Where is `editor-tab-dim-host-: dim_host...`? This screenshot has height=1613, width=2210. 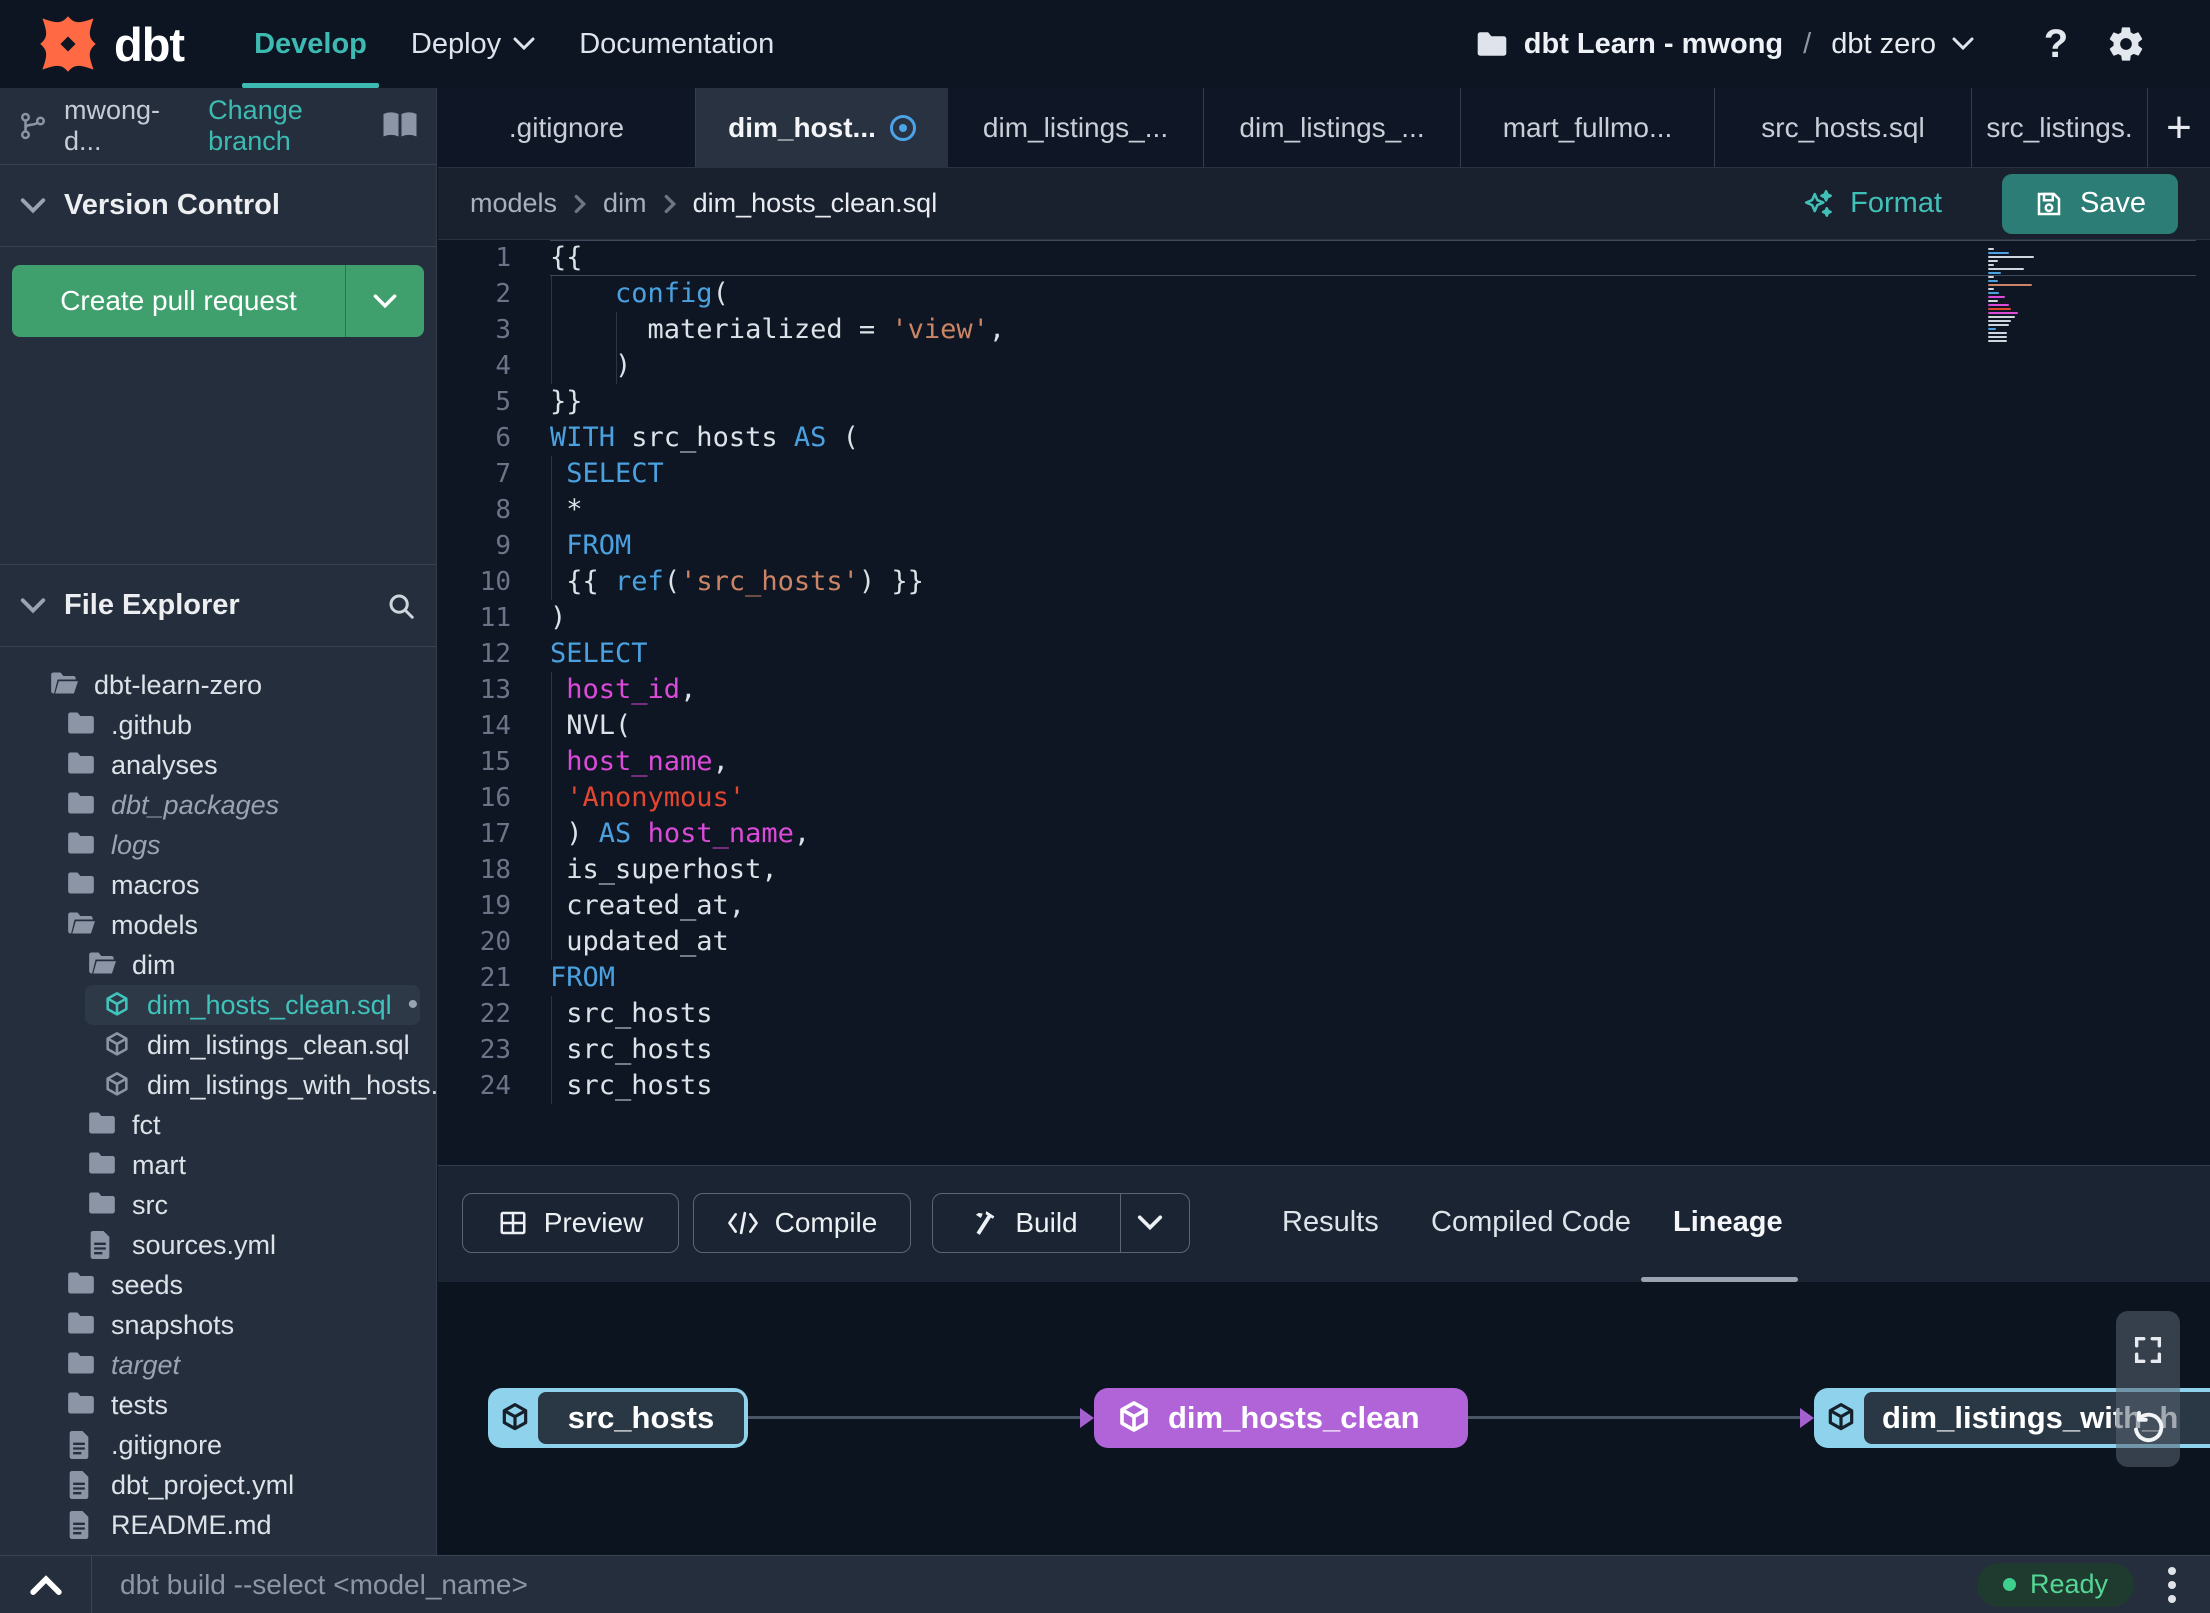
editor-tab-dim-host-: dim_host... is located at coordinates (822, 127).